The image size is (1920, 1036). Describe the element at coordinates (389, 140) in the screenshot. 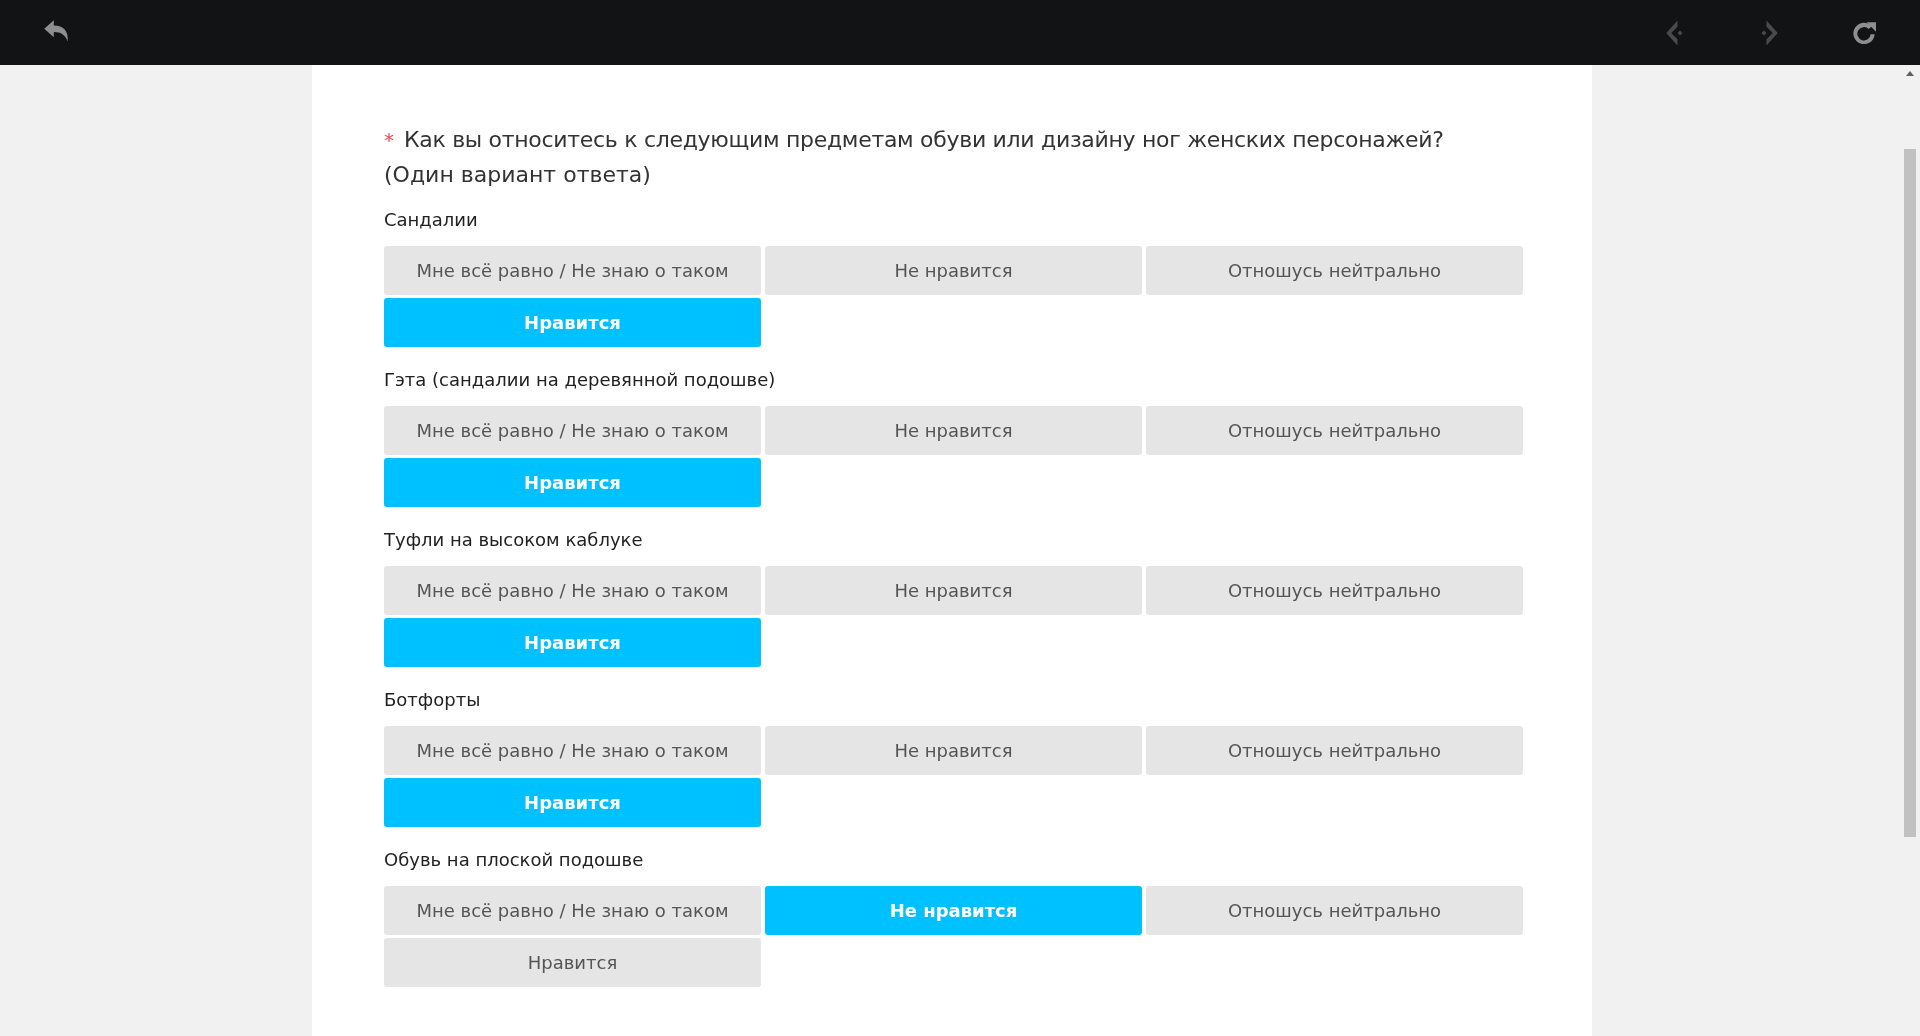

I see `required-mark: *` at that location.